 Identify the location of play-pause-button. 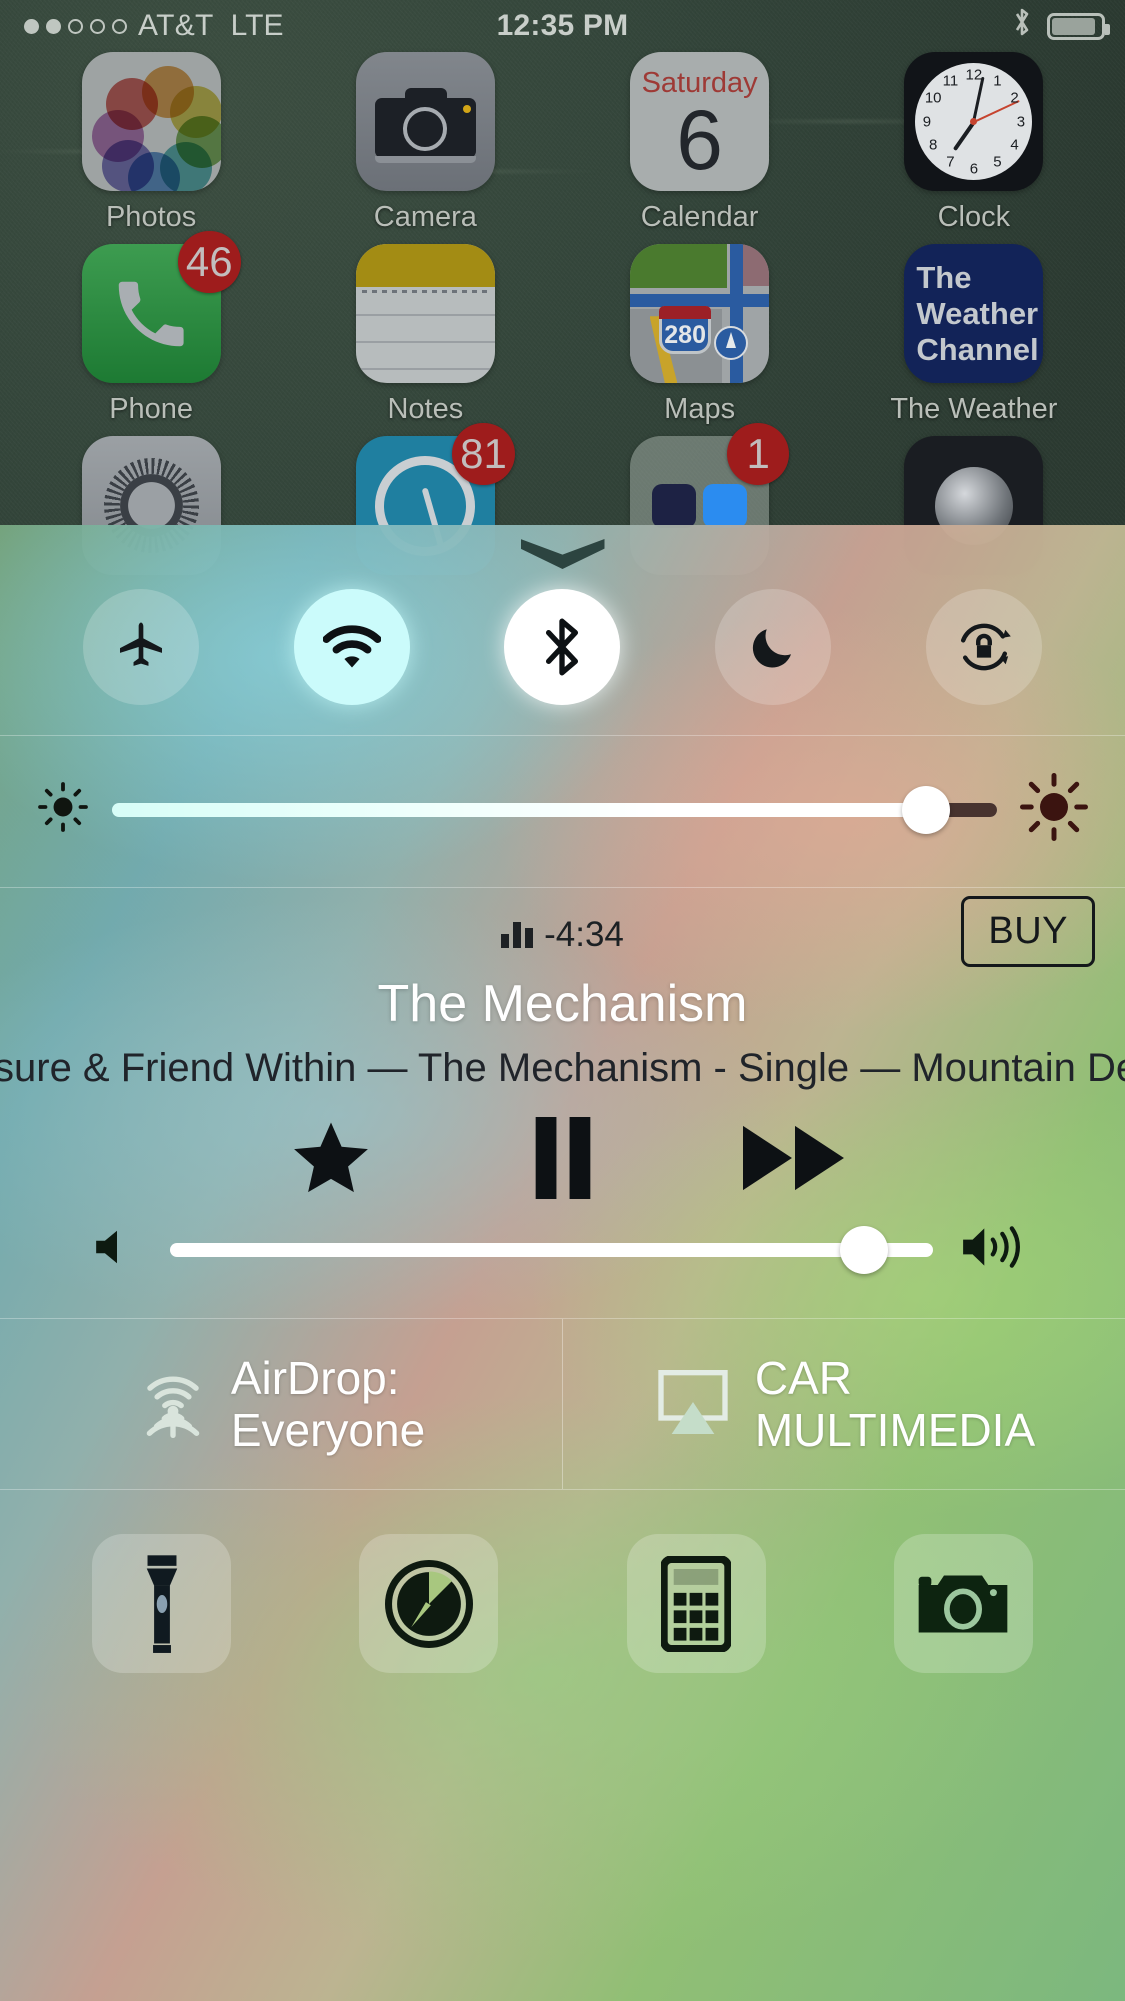
(563, 1158).